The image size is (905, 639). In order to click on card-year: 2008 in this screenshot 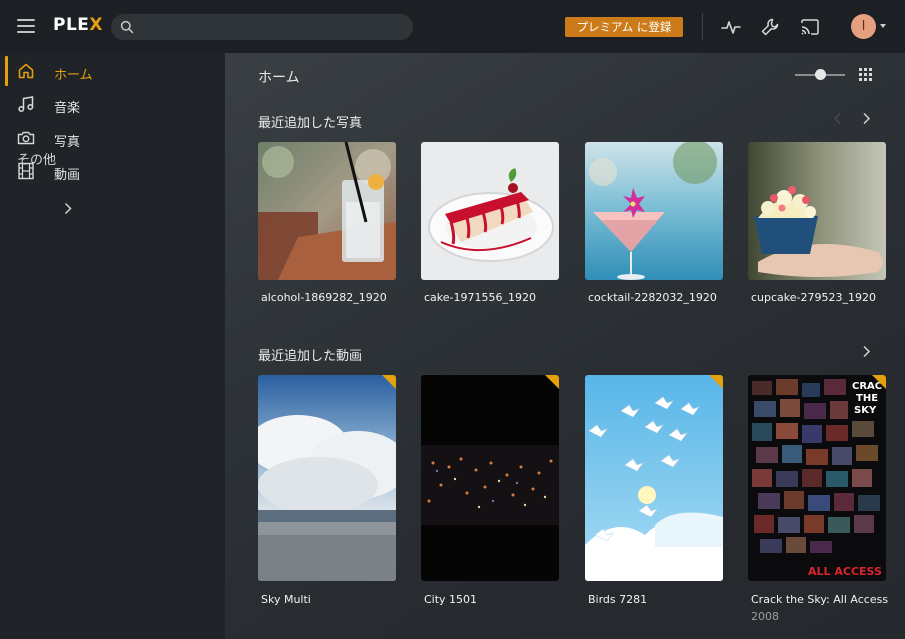, I will do `click(765, 616)`.